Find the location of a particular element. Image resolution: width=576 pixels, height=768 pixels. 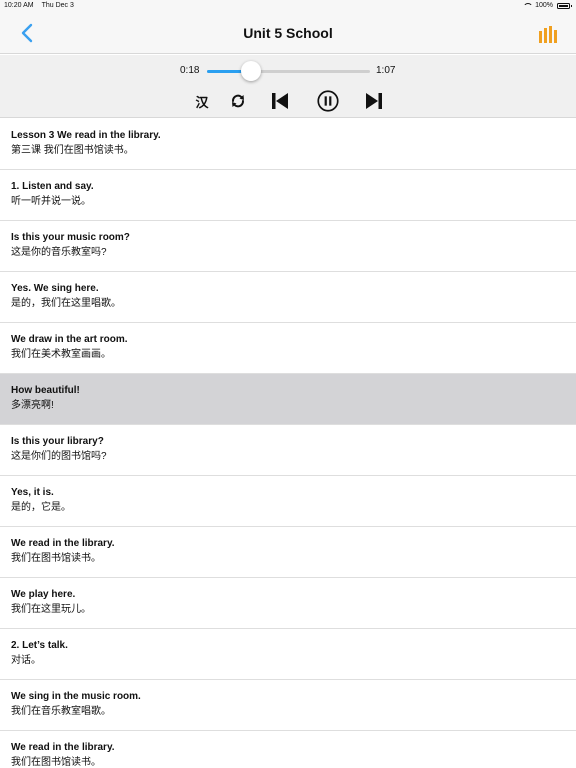

sentence-chinese: 这是你的音乐教室吗? is located at coordinates (59, 252).